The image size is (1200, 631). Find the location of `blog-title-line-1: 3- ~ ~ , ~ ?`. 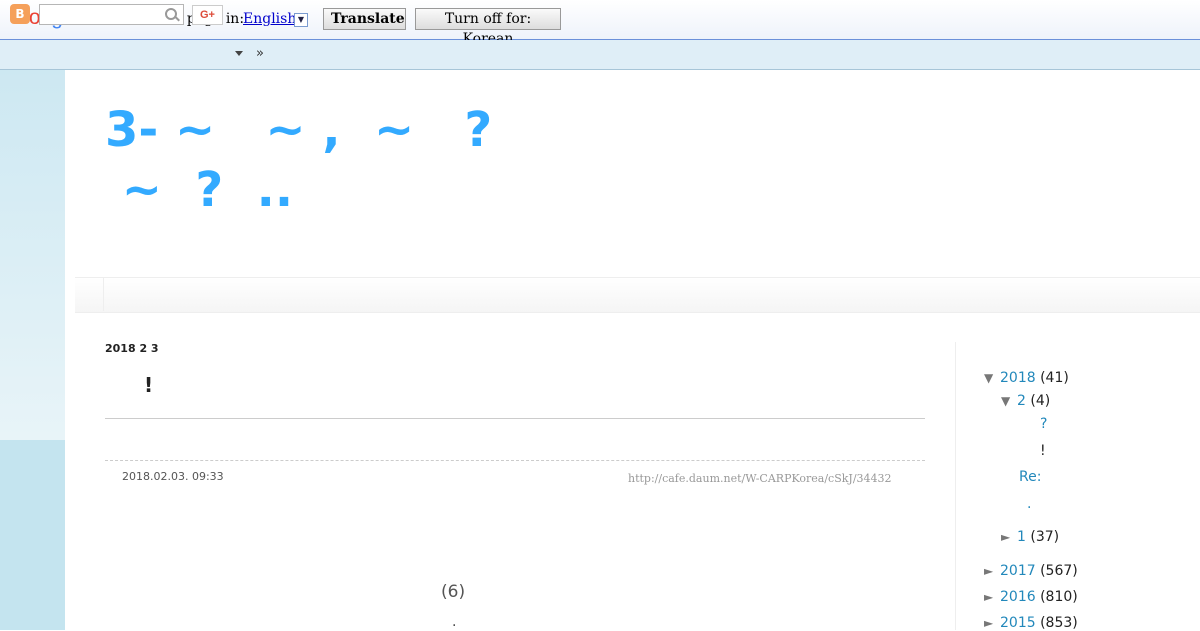

blog-title-line-1: 3- ~ ~ , ~ ? is located at coordinates (298, 130).